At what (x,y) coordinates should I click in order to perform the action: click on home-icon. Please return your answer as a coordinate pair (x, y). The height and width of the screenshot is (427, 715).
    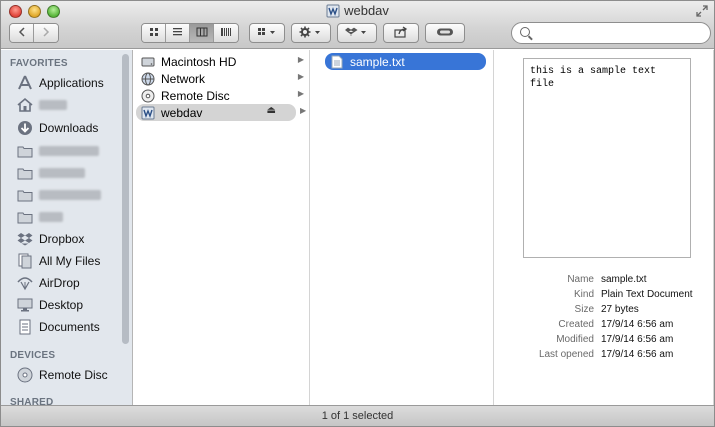
    Looking at the image, I should click on (25, 105).